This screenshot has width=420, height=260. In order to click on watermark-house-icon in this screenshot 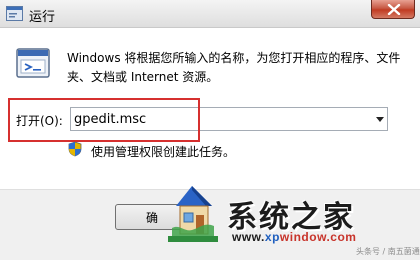, I will do `click(193, 214)`.